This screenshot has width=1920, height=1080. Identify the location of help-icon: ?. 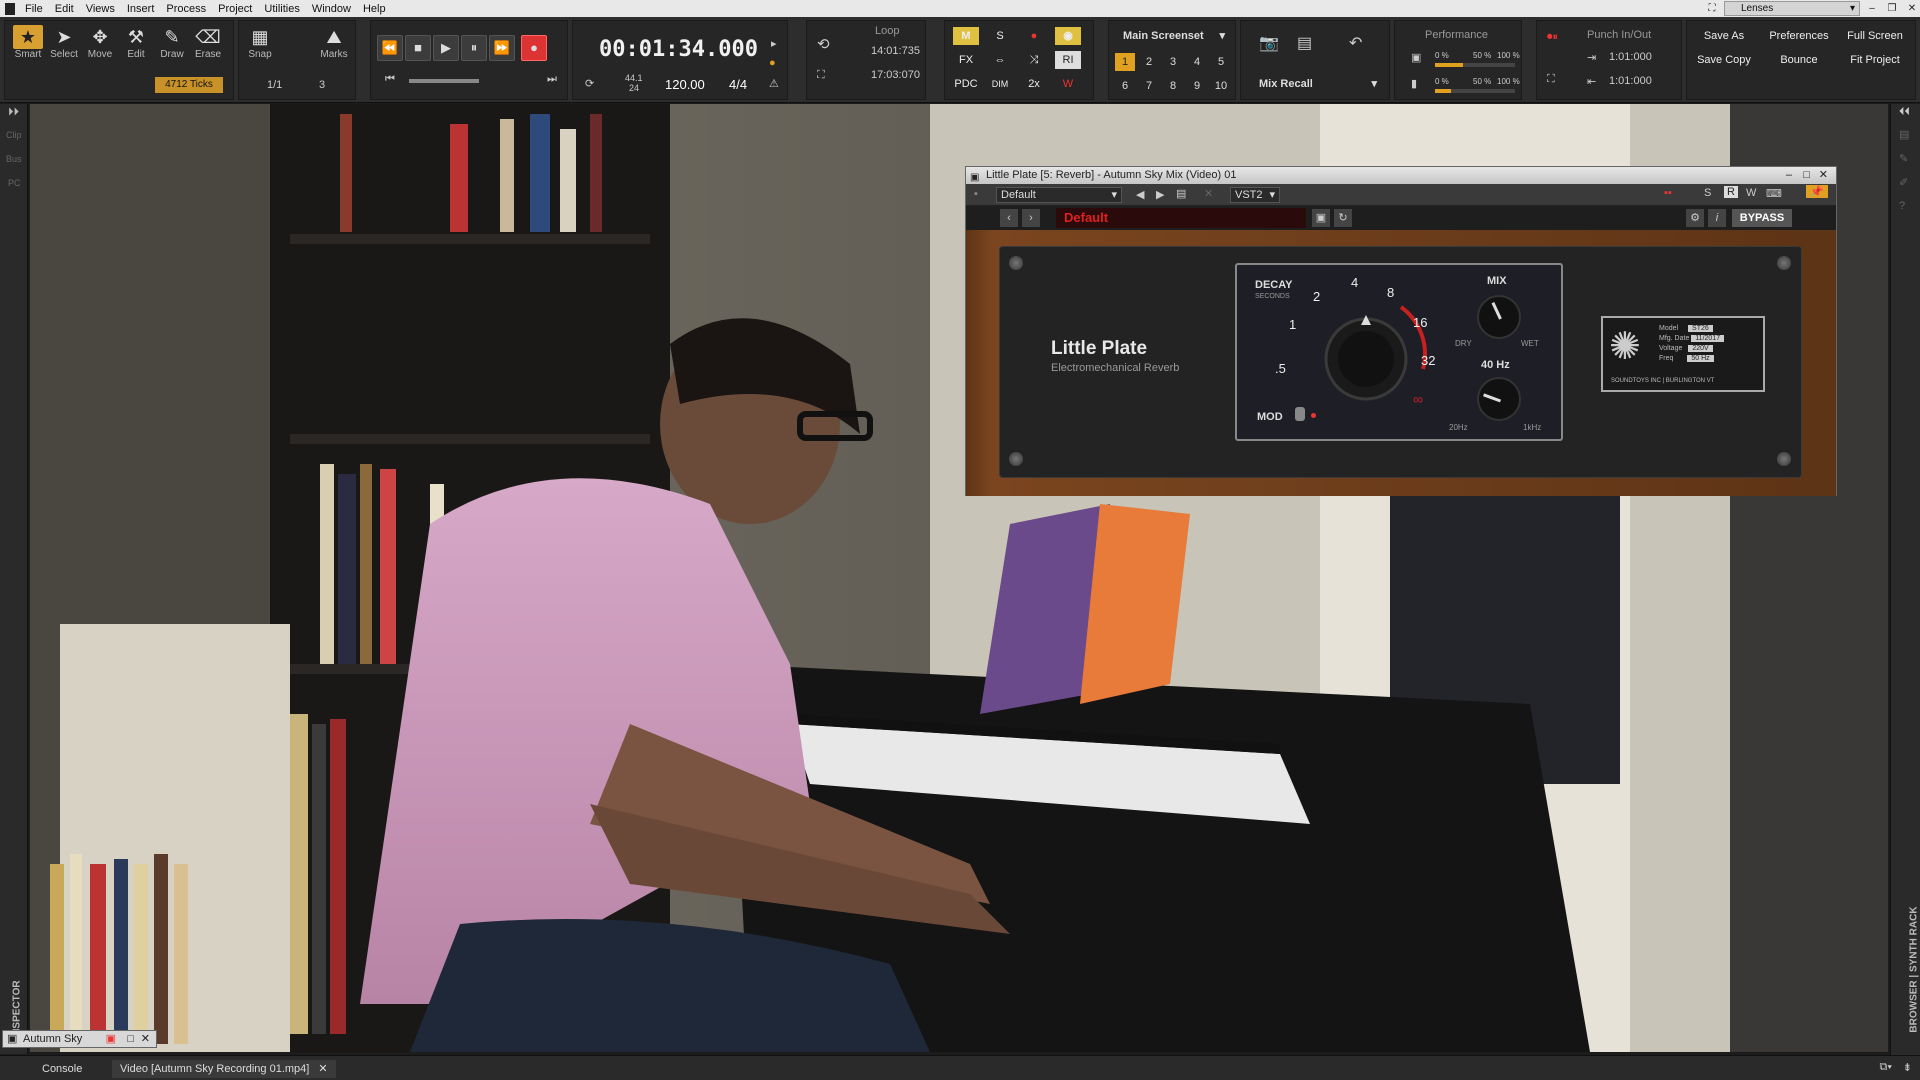
(1902, 206).